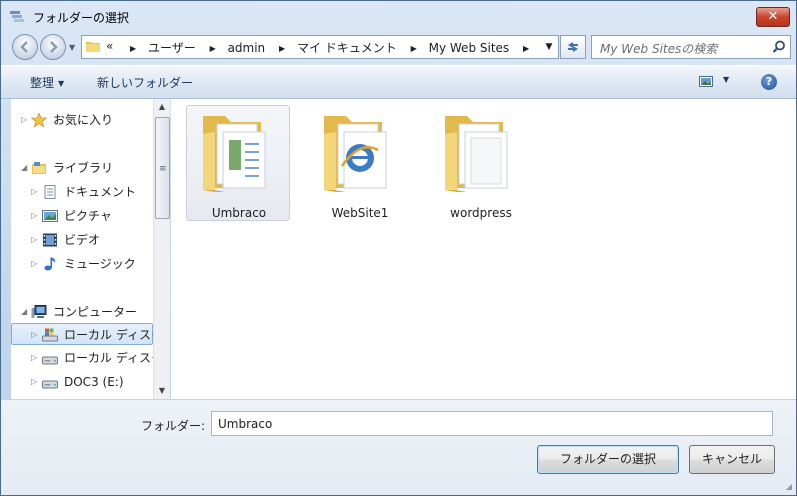 This screenshot has height=496, width=797. What do you see at coordinates (789, 486) in the screenshot?
I see `resize-grip-icon: ◢` at bounding box center [789, 486].